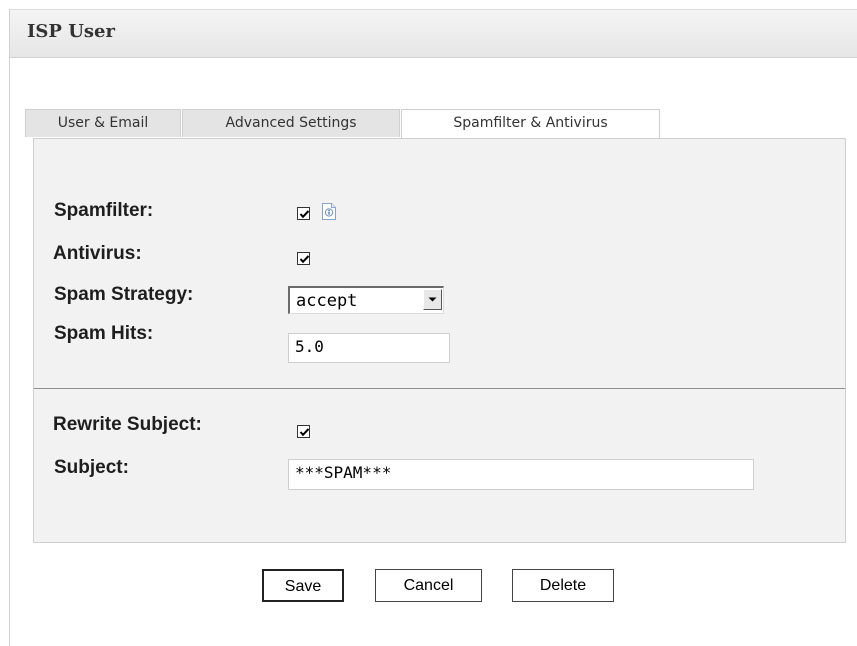  I want to click on tab-spamfilter-antivirus: Spamfilter & Antivirus, so click(530, 123).